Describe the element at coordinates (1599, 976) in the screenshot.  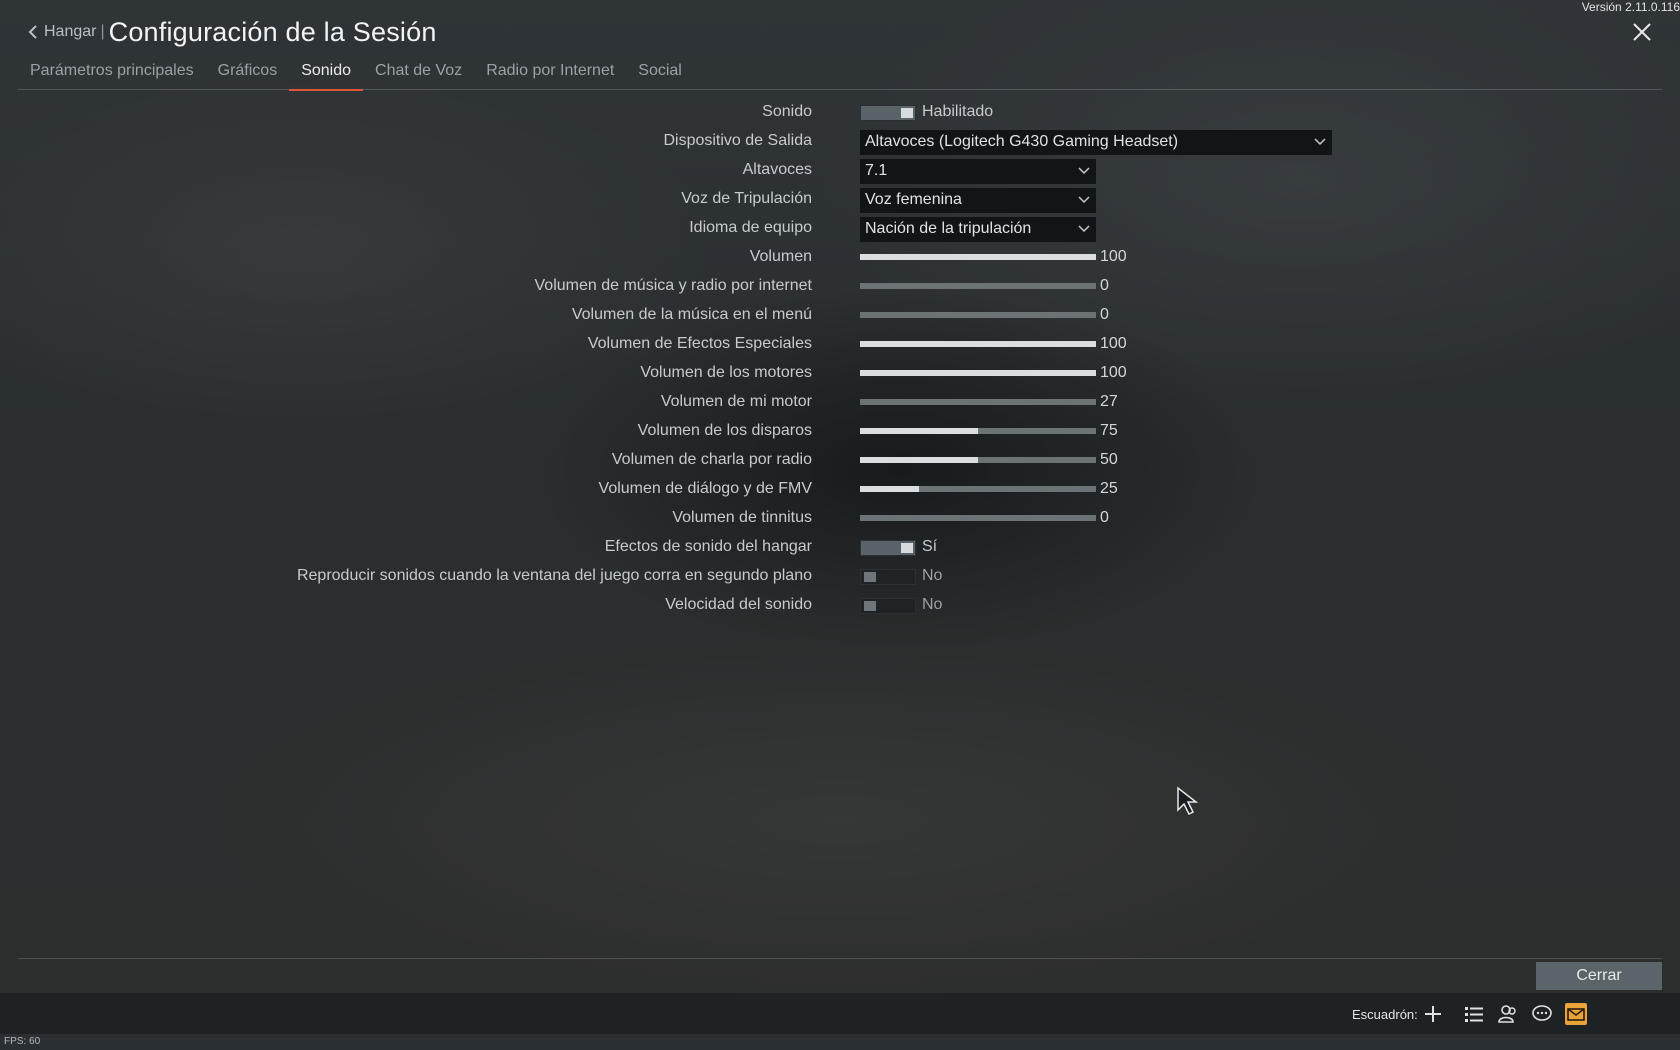
I see `close-button: Cerrar` at that location.